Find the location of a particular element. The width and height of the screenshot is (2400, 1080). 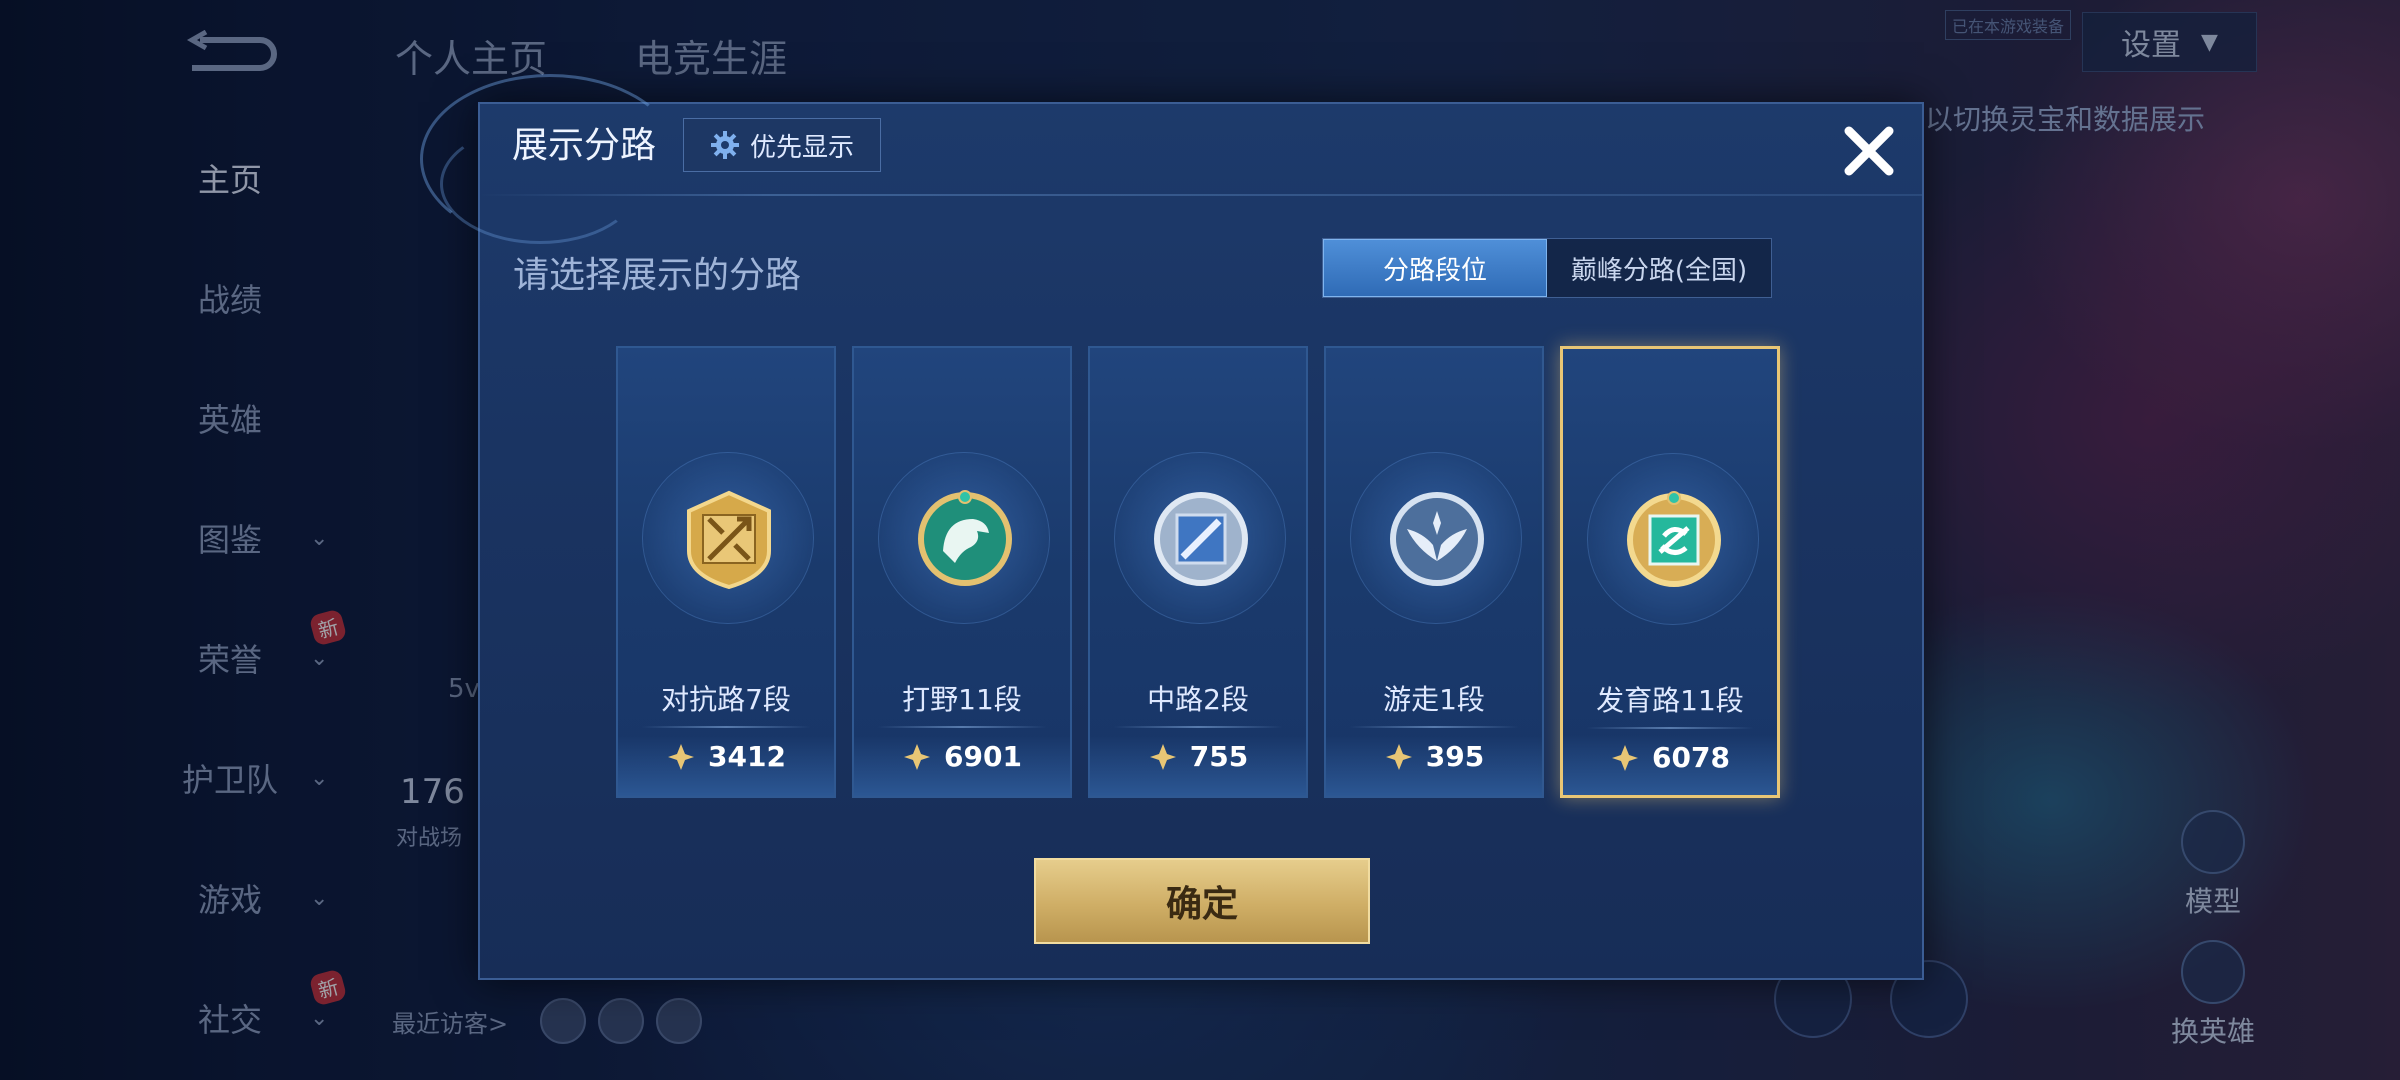

lane-card-farm: 发育路11段 6078 is located at coordinates (1670, 572).